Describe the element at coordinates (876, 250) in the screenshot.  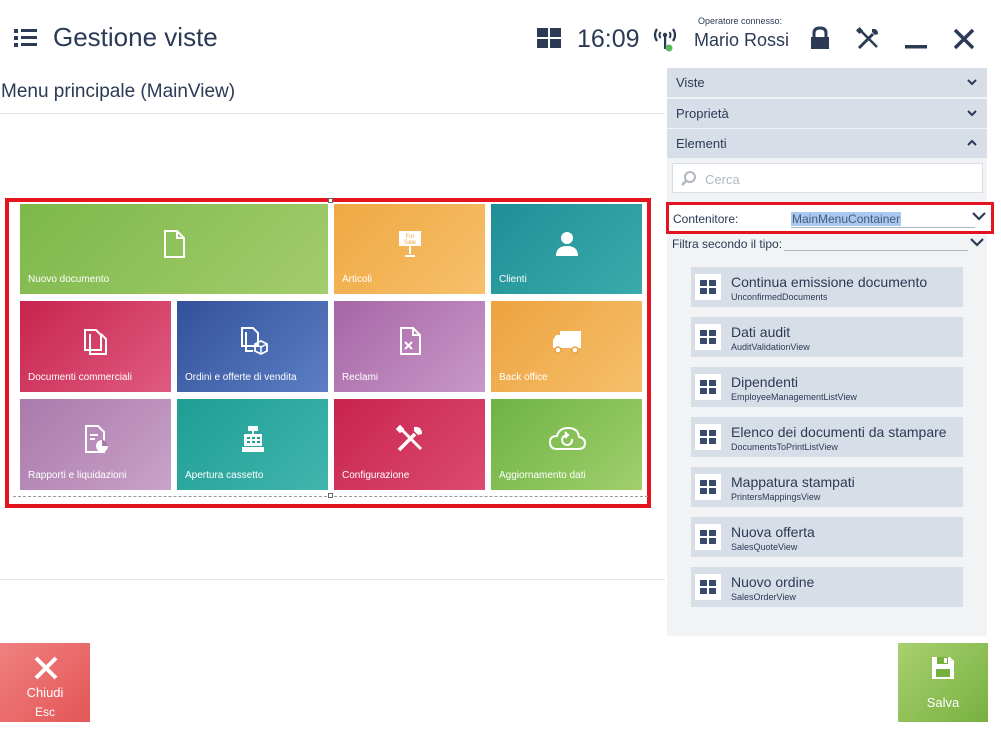
I see `filter-select` at that location.